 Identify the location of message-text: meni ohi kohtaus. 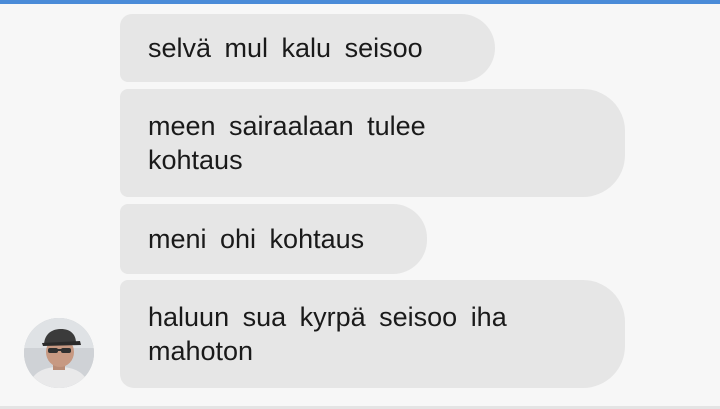
(256, 239).